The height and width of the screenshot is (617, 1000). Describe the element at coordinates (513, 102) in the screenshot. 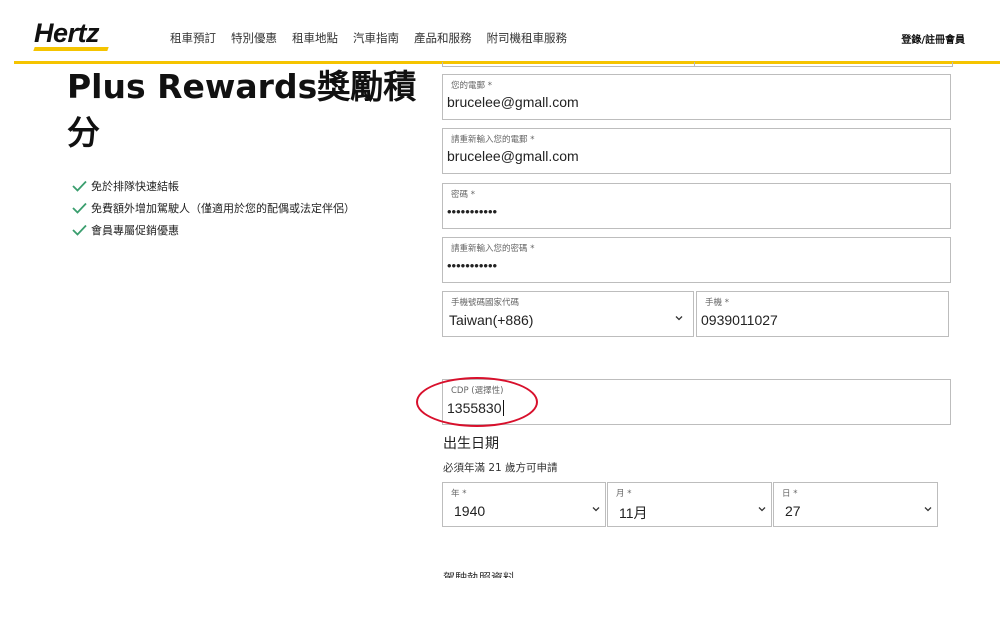

I see `email-value: brucelee@gmall.com` at that location.